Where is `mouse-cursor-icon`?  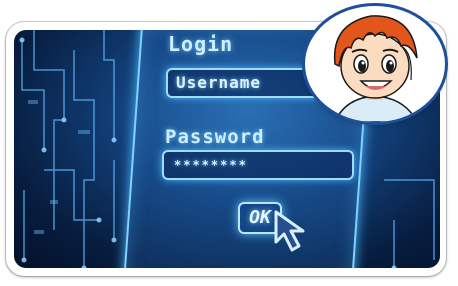
mouse-cursor-icon is located at coordinates (289, 231).